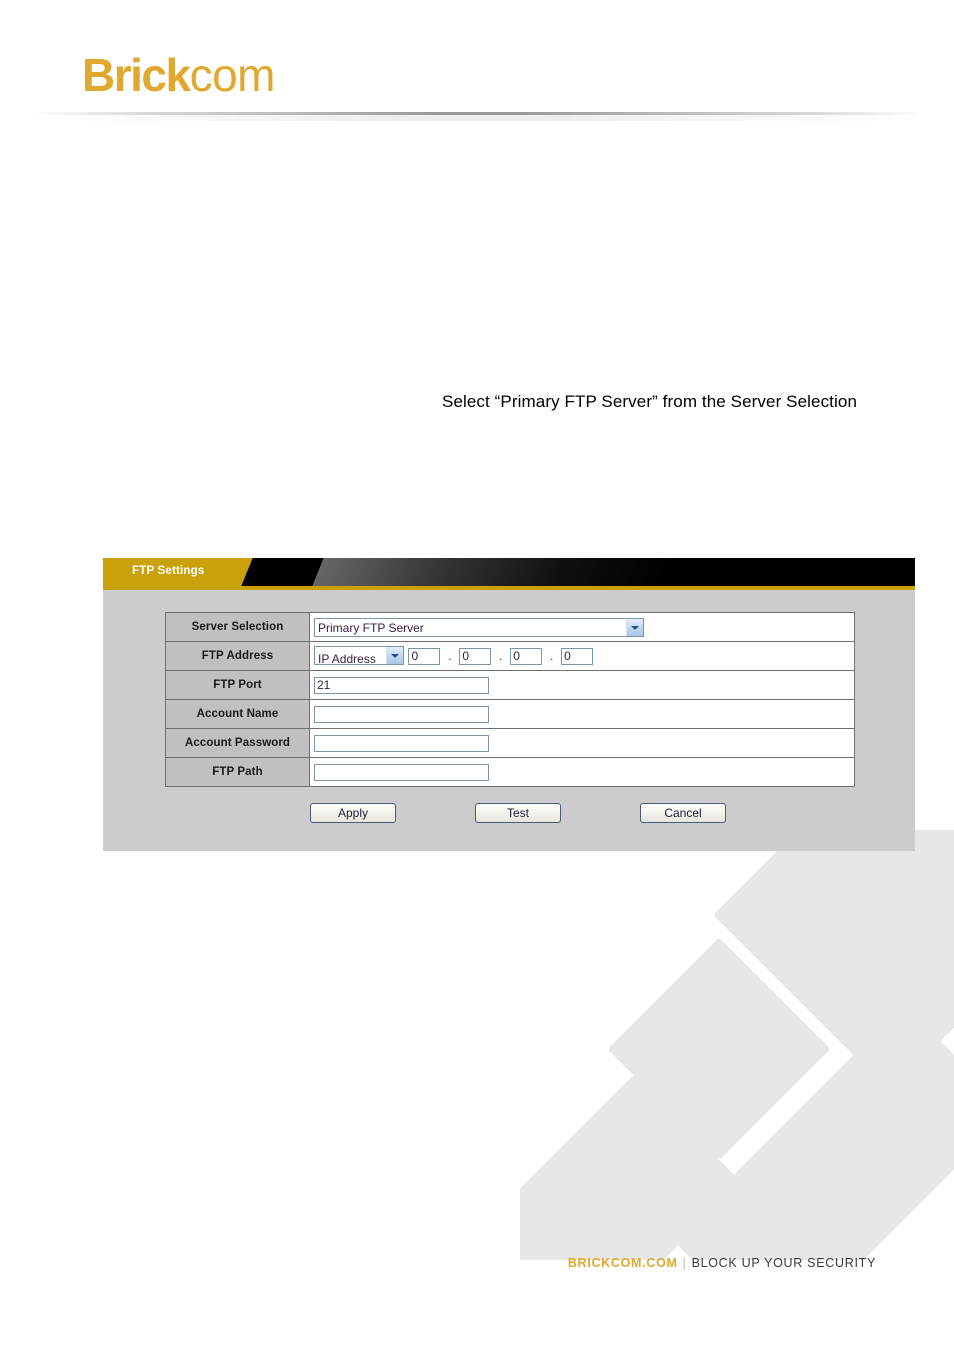 The height and width of the screenshot is (1350, 954). I want to click on ftp-address-mode-dropdown: IP Address, so click(359, 656).